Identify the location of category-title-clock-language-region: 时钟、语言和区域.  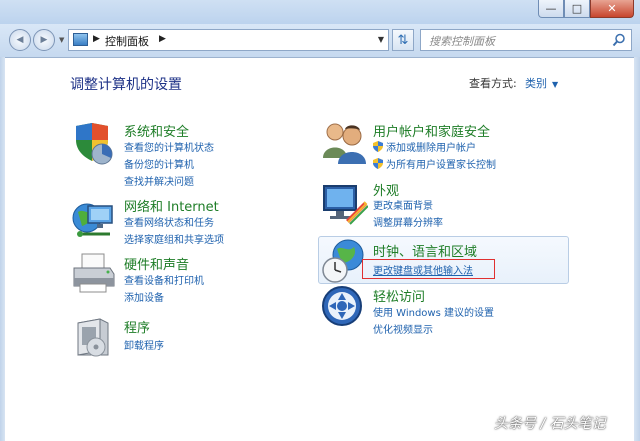
(425, 250).